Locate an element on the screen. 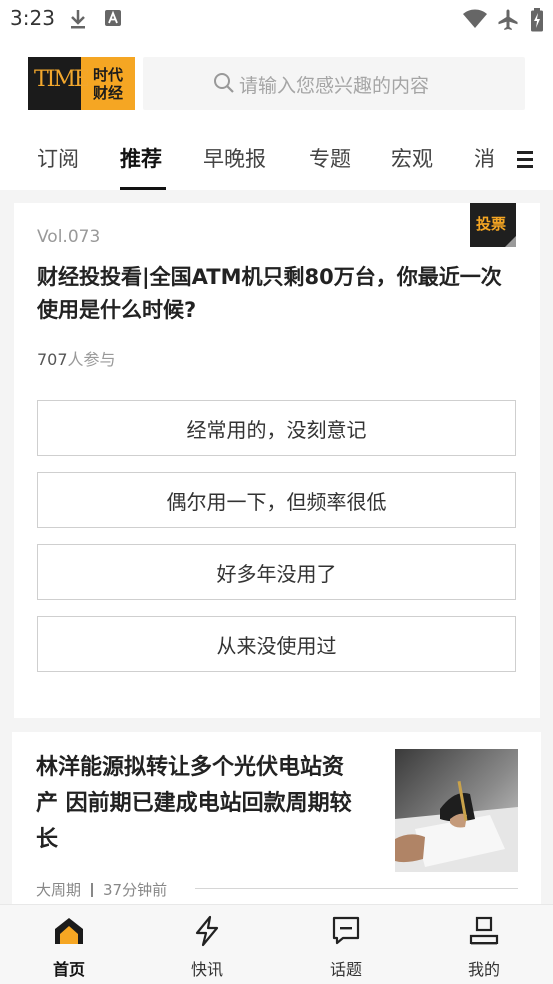  poll-option-2: 偶尔用一下，但频率很低 is located at coordinates (276, 500).